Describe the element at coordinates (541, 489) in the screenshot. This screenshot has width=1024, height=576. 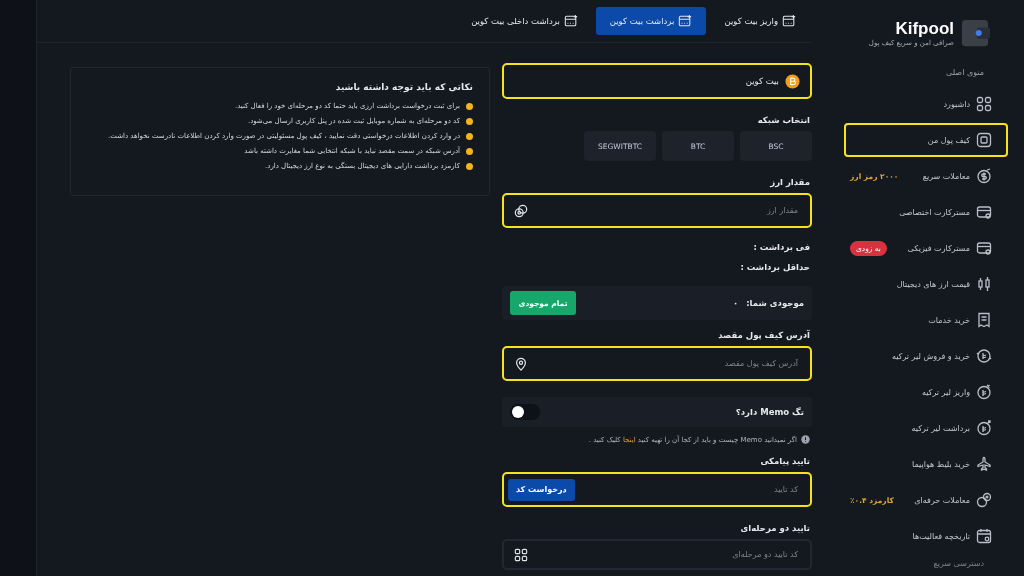
I see `request-code-button: درخواست کد` at that location.